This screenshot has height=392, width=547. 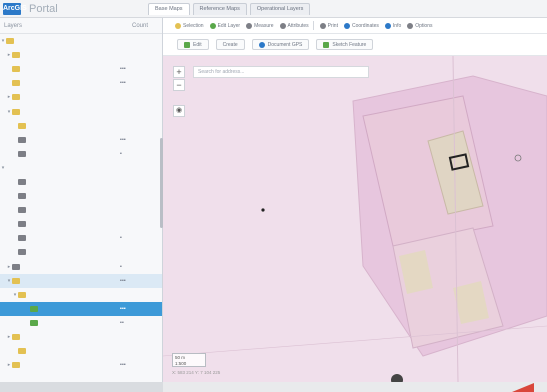 I want to click on tab-reference-maps: Reference Maps, so click(x=219, y=9).